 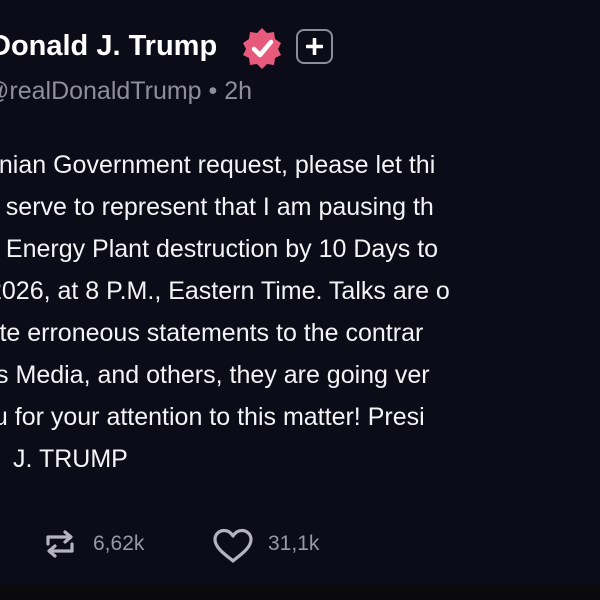 I want to click on post-text-line: ws Media, and others, they are going ver, so click(x=215, y=375).